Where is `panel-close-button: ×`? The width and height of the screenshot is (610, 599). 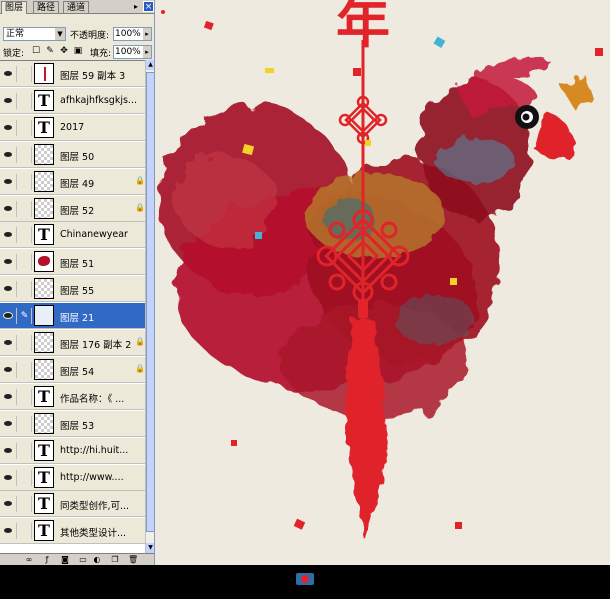 panel-close-button: × is located at coordinates (148, 6).